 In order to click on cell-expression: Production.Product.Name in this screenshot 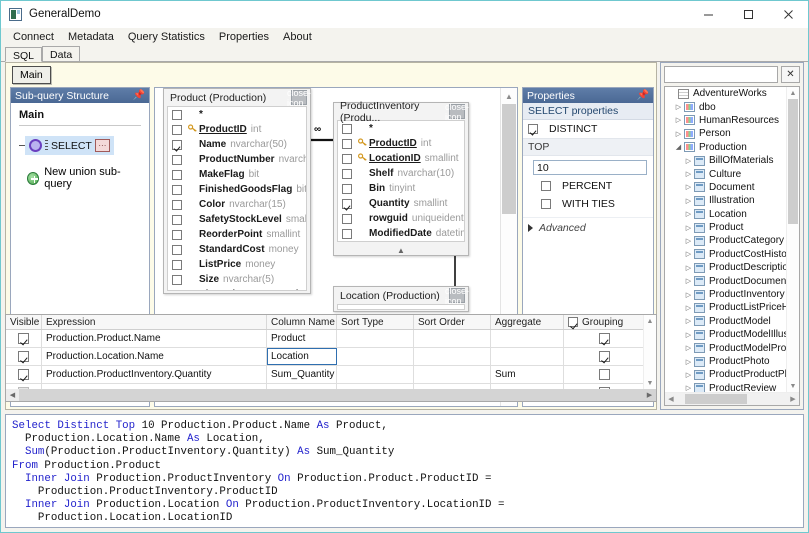, I will do `click(154, 338)`.